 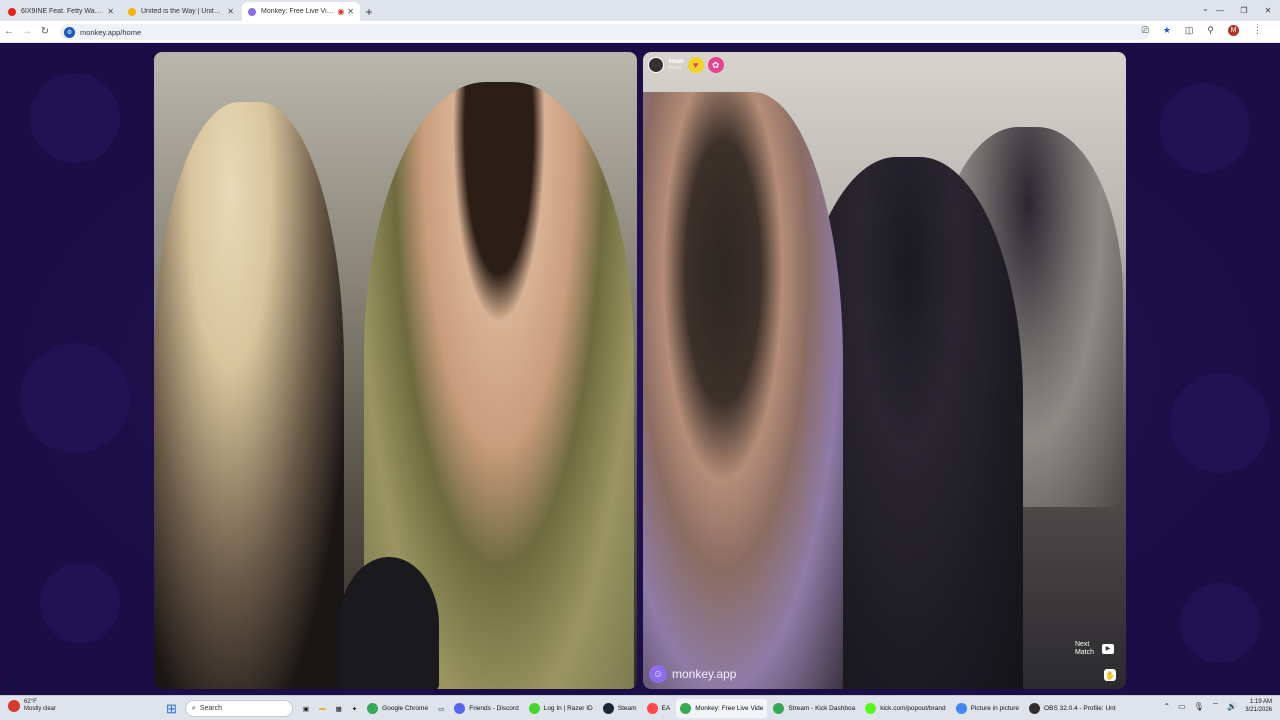 I want to click on omnibox: ⚙ monkey.app/home, so click(x=605, y=32).